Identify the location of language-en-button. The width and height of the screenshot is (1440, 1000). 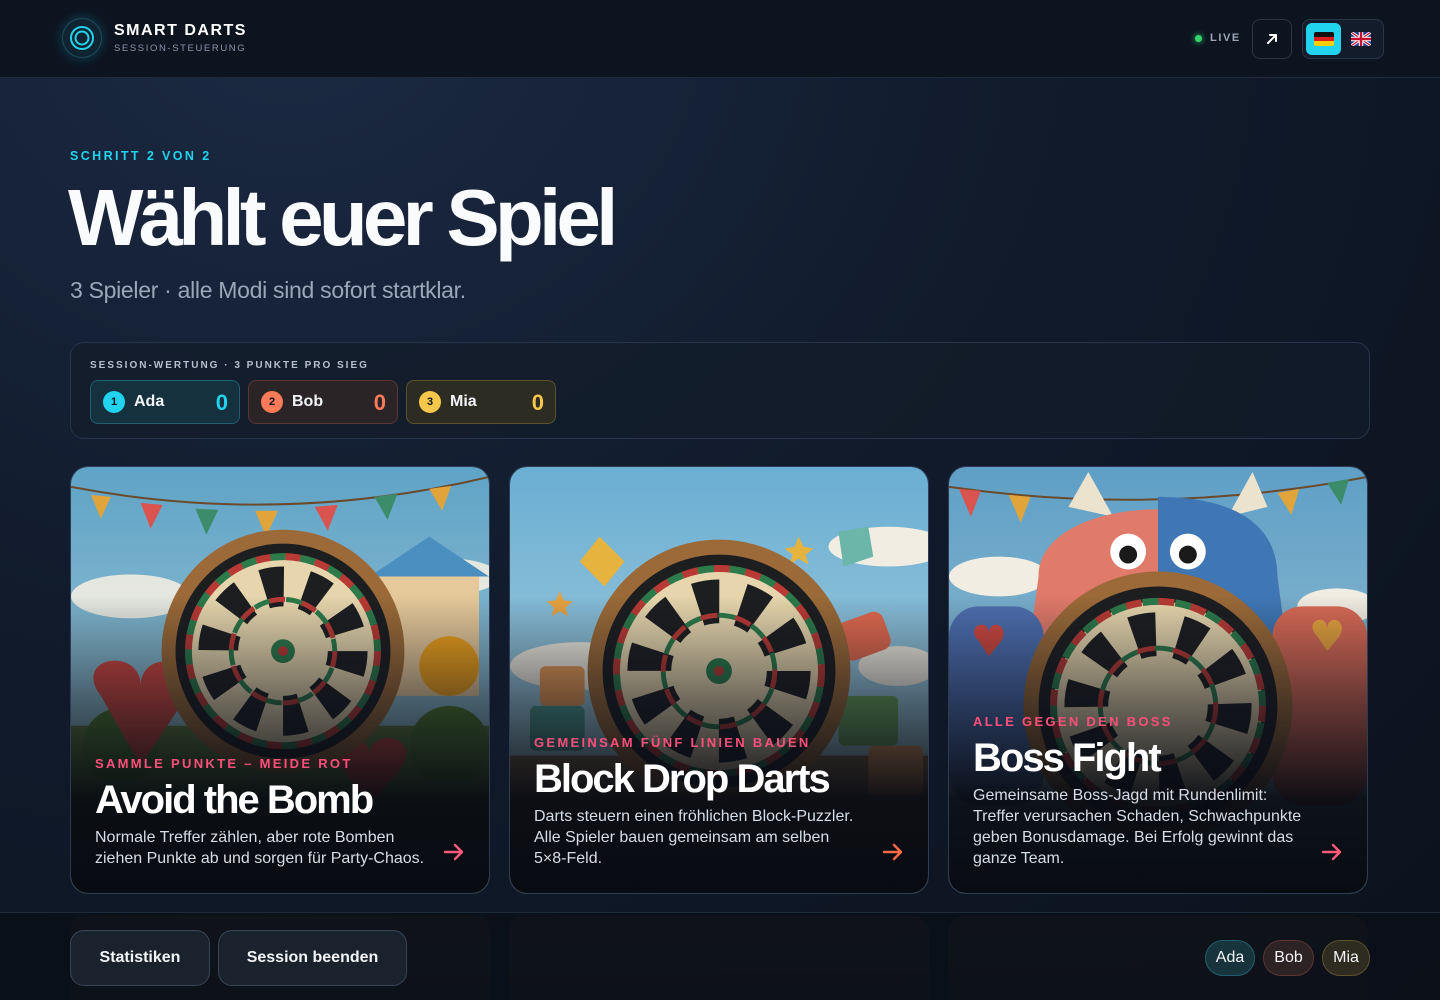
(1360, 39).